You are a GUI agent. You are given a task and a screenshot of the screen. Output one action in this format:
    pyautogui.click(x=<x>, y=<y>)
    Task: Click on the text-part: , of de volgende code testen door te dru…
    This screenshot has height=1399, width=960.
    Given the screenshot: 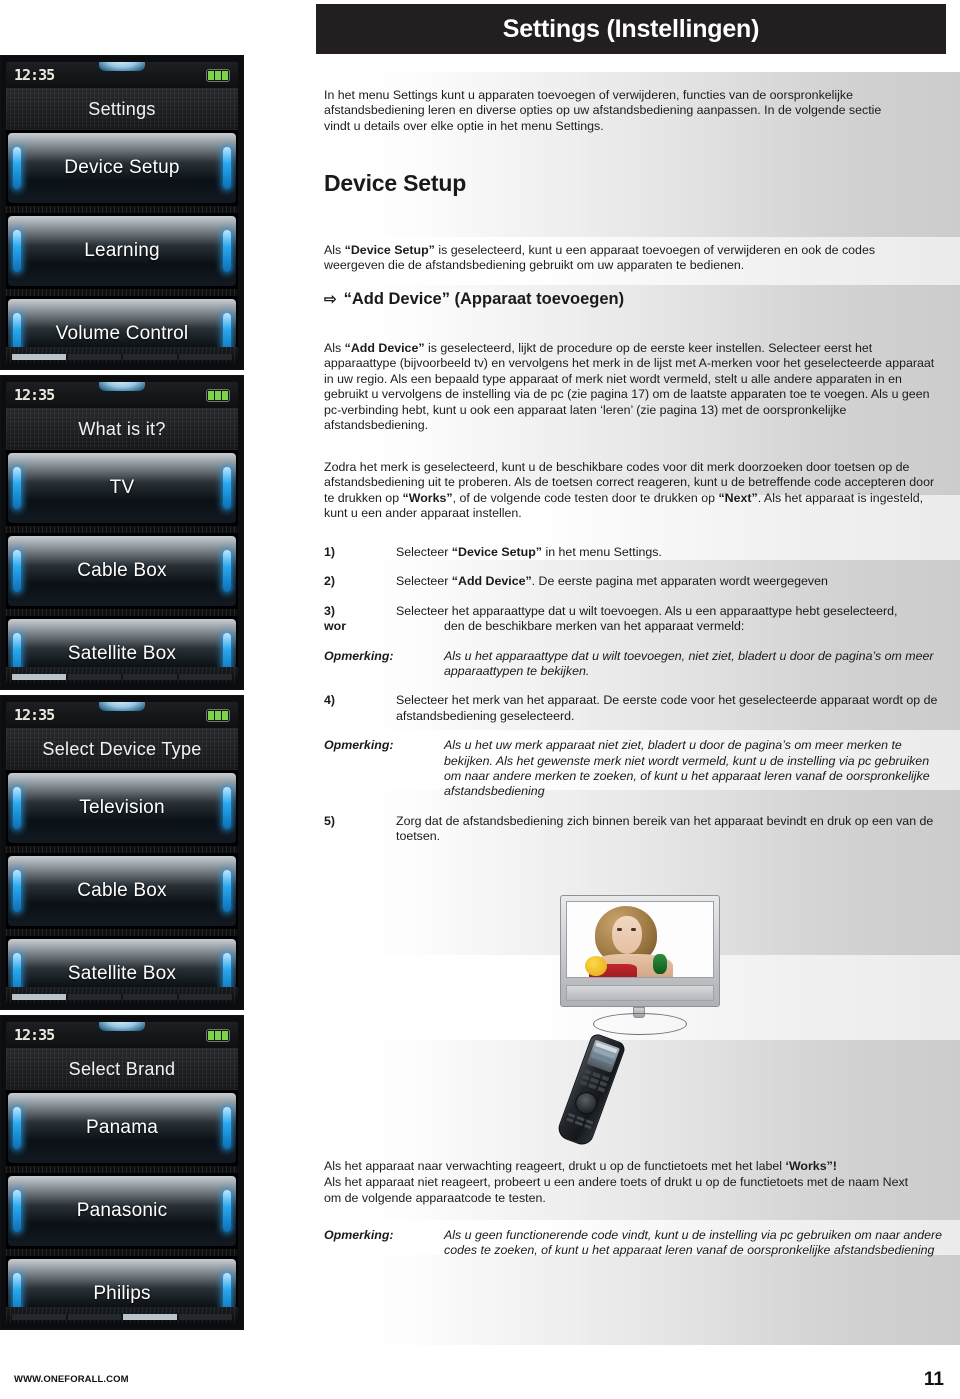 What is the action you would take?
    pyautogui.click(x=585, y=497)
    